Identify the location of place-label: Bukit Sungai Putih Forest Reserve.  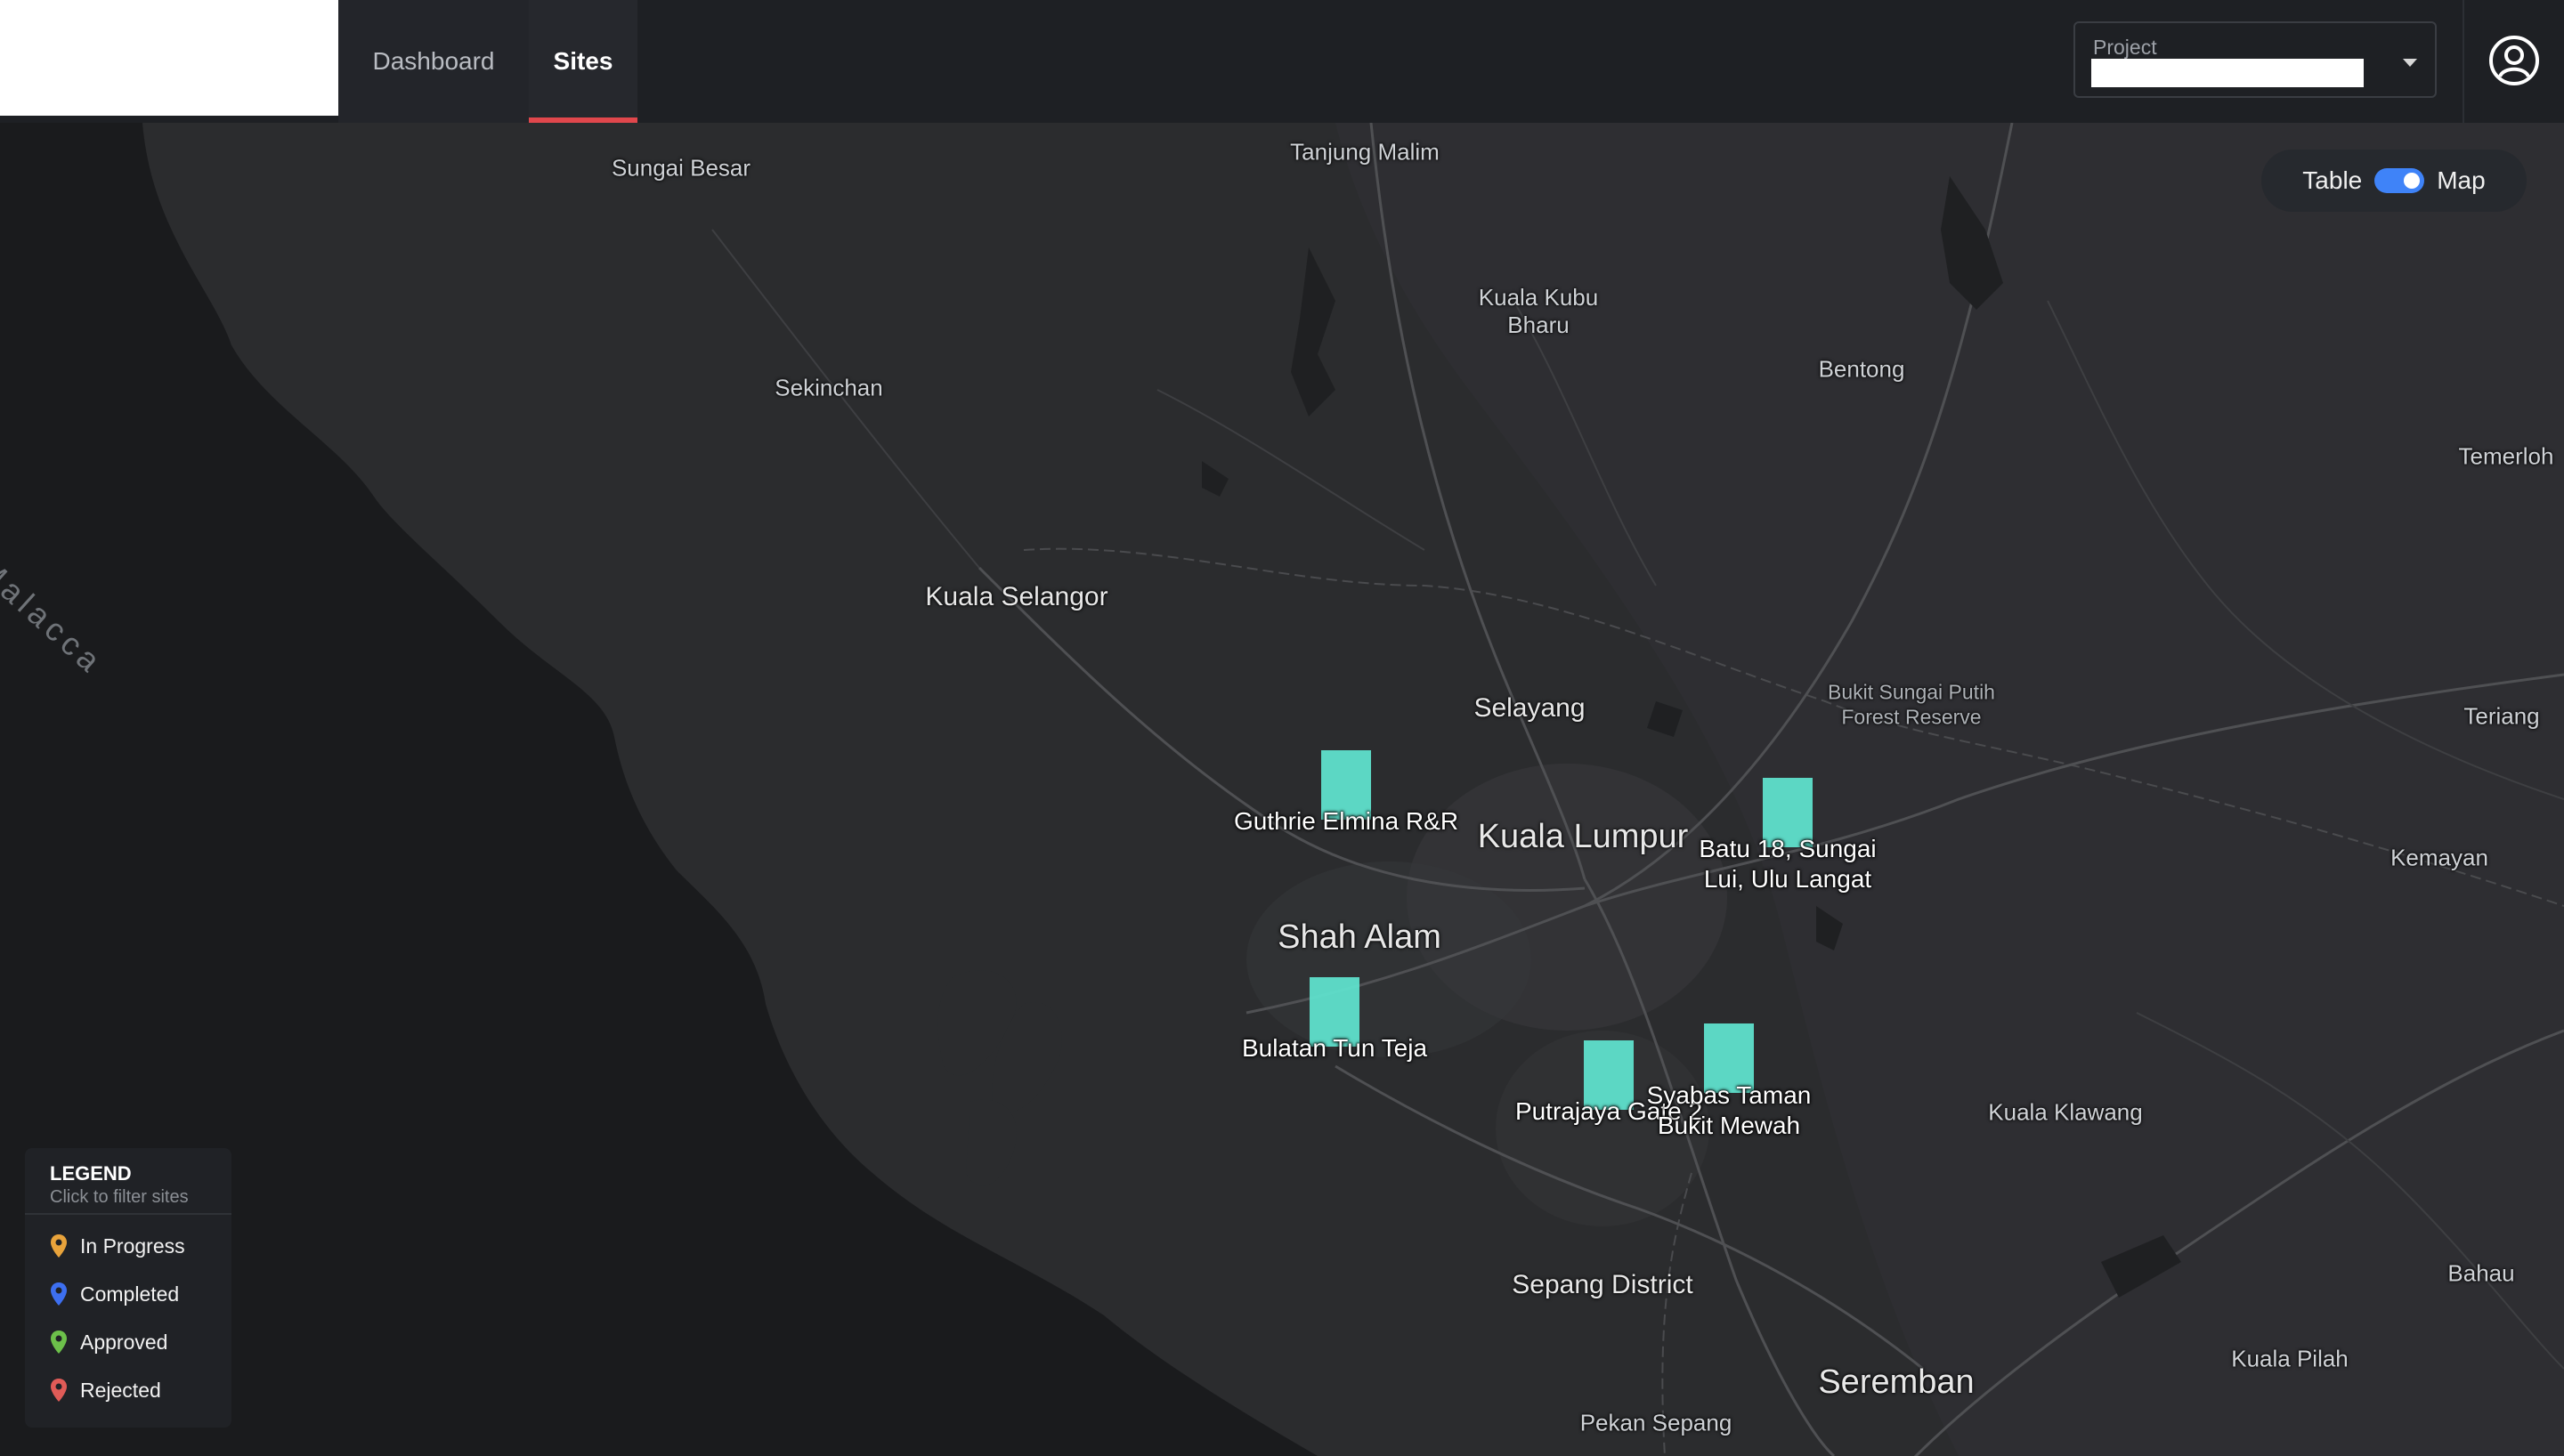
(1911, 704).